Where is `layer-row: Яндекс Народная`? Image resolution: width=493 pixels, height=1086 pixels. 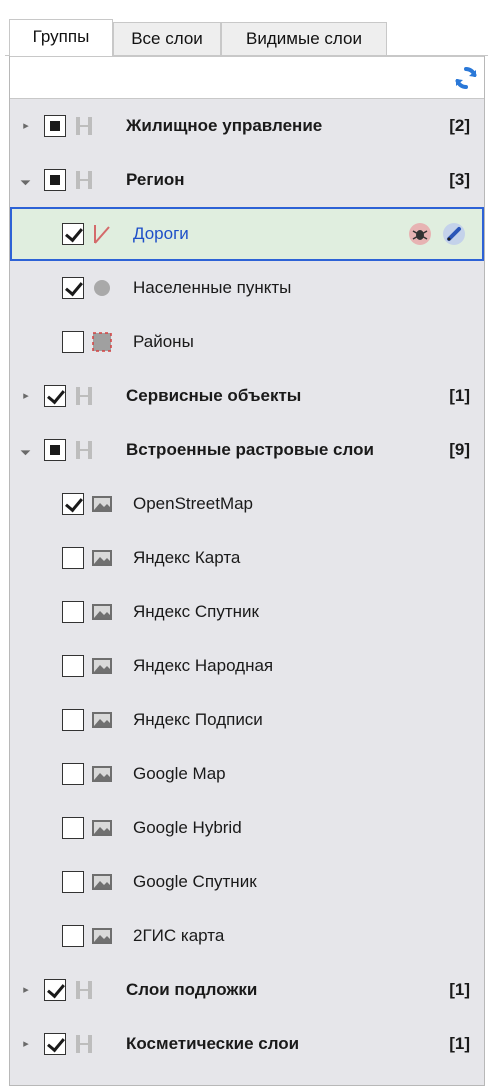
layer-row: Яндекс Народная is located at coordinates (247, 666).